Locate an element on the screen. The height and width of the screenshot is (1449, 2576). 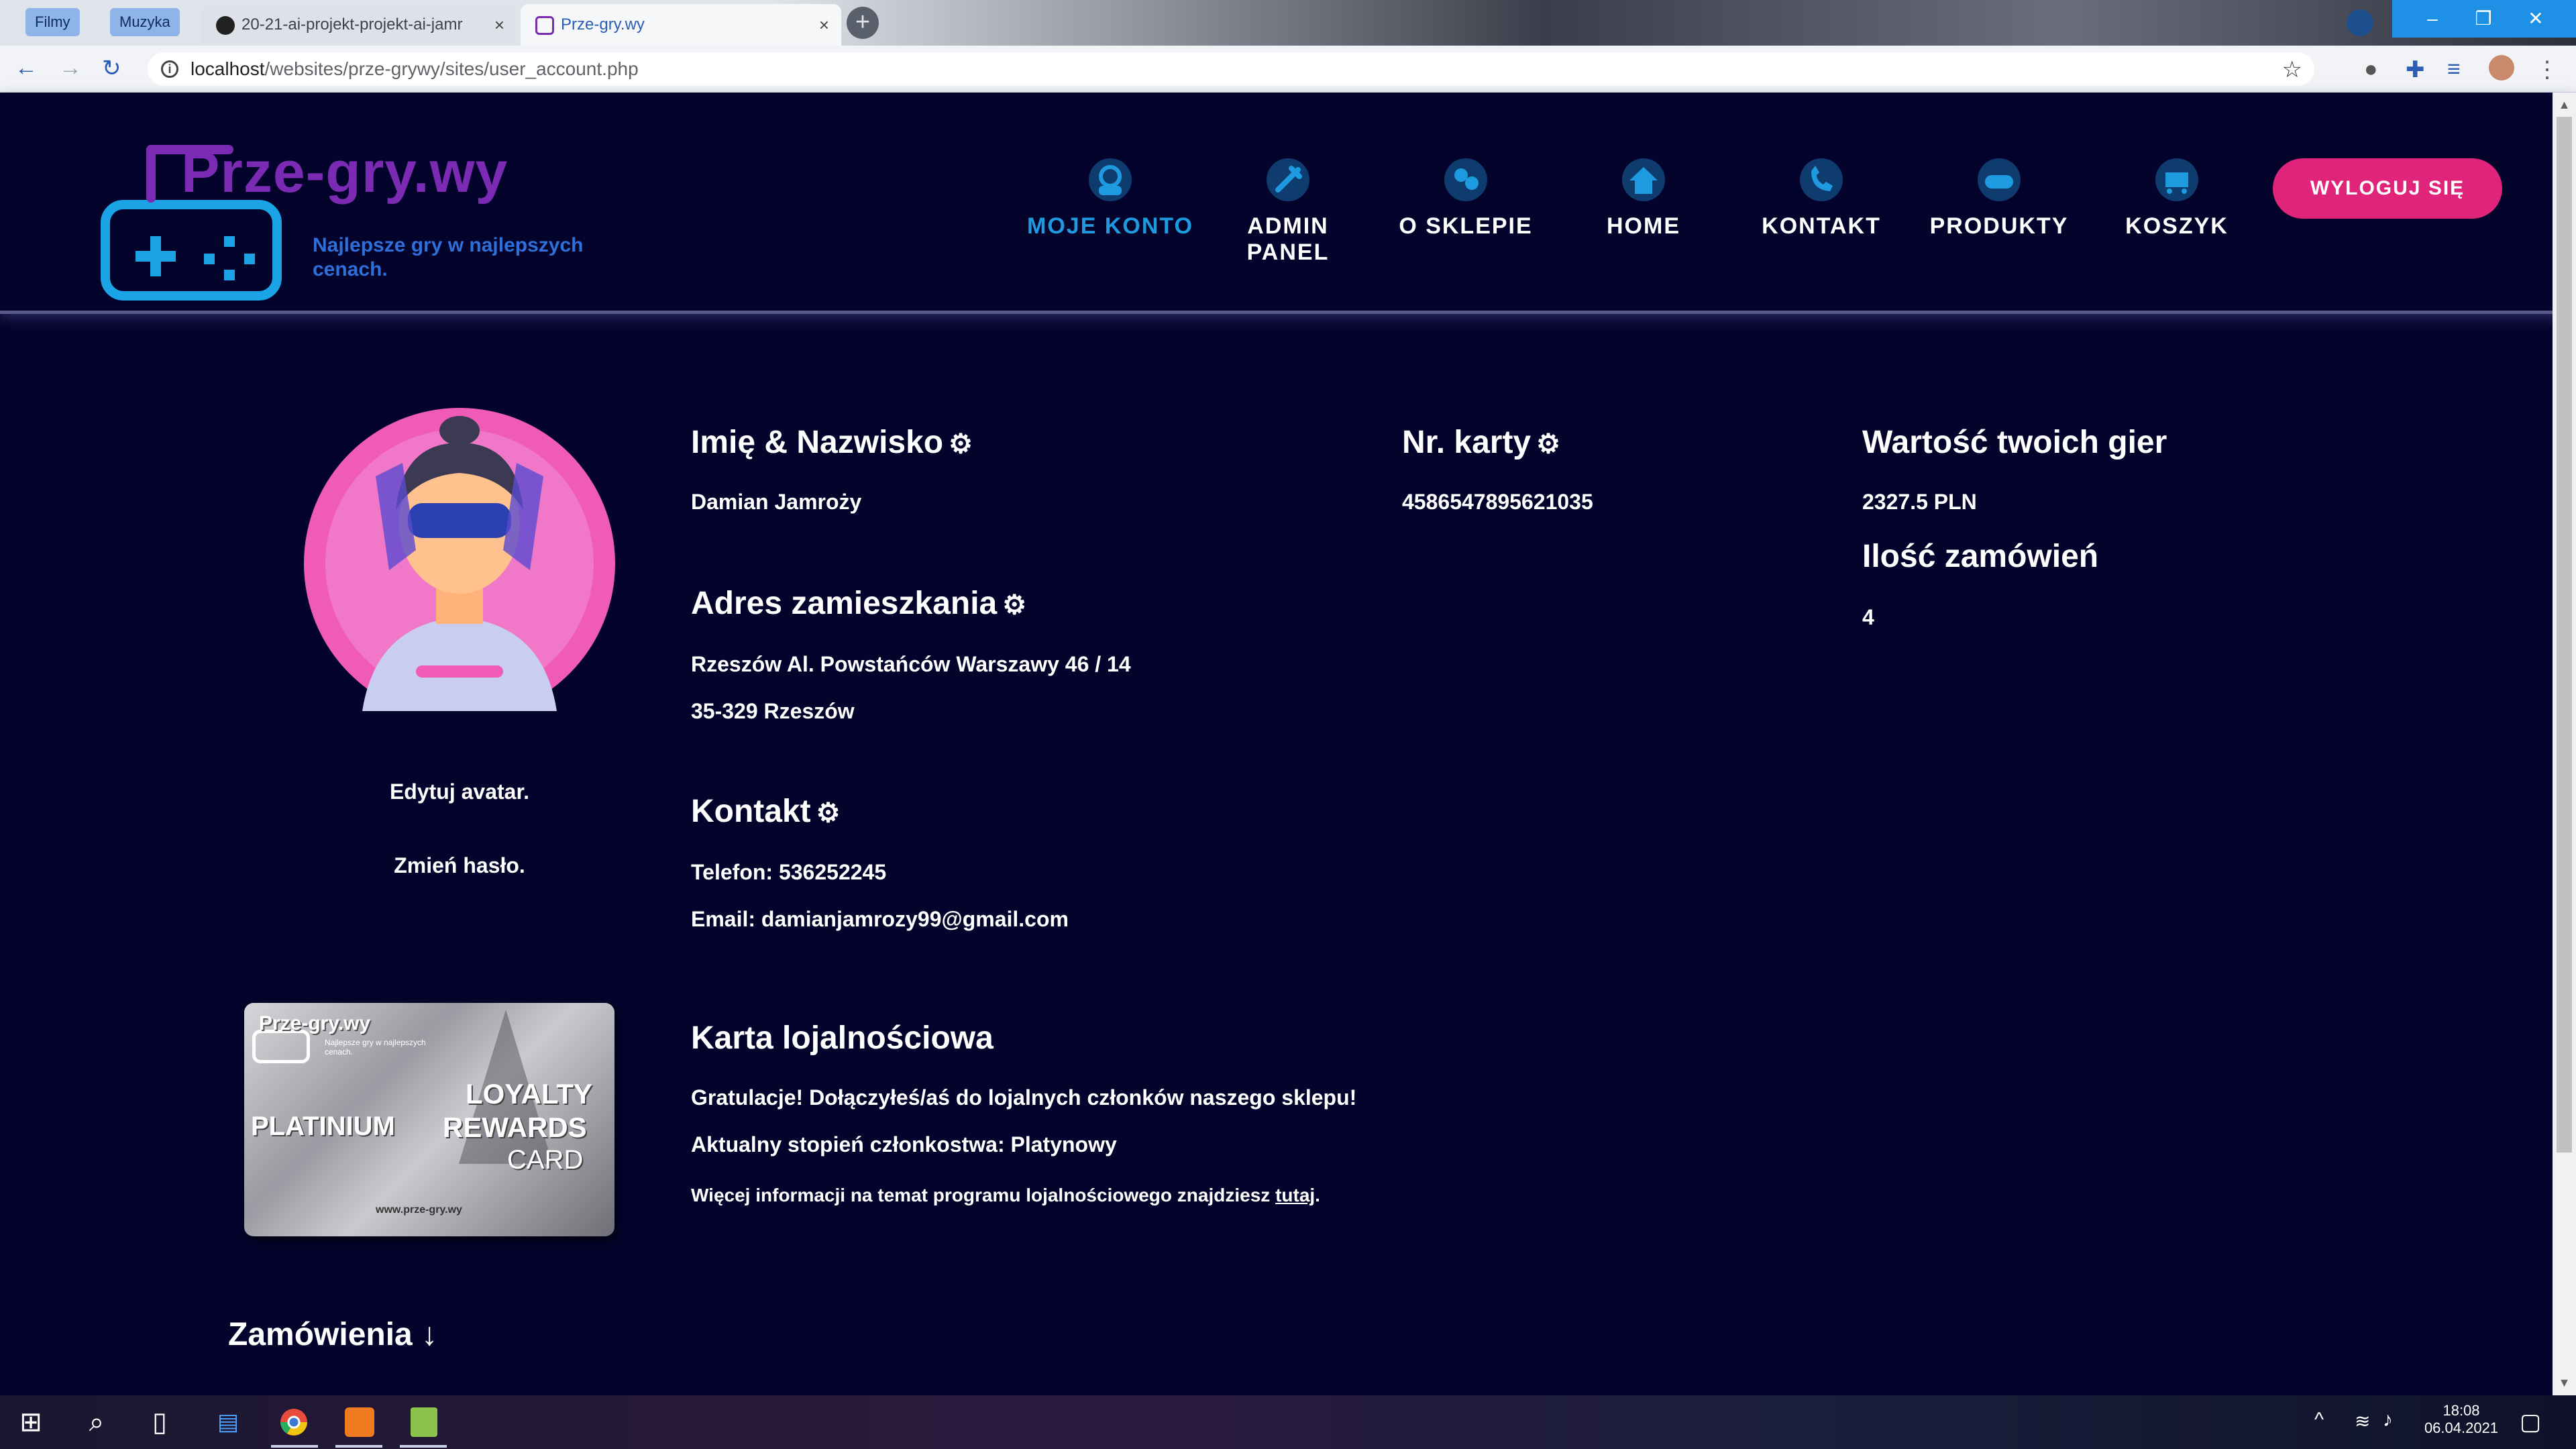
tray-expand-icon: ^ is located at coordinates (2319, 1420).